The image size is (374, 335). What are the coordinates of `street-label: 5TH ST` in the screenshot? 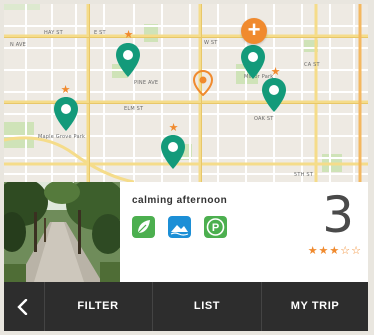 It's located at (304, 175).